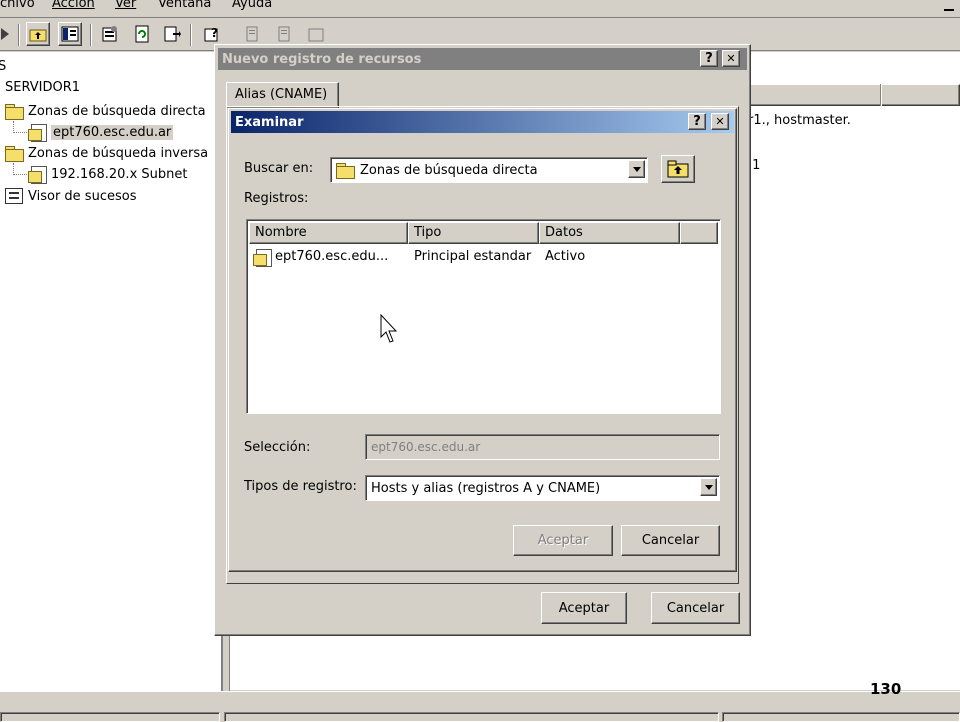 Image resolution: width=960 pixels, height=722 pixels. Describe the element at coordinates (3, 66) in the screenshot. I see `tree-root: S` at that location.